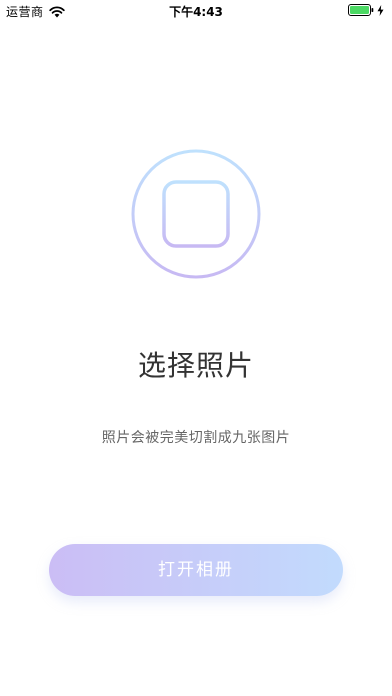 The image size is (392, 696). I want to click on page-subtitle: 照片会被完美切割成九张图片, so click(196, 438).